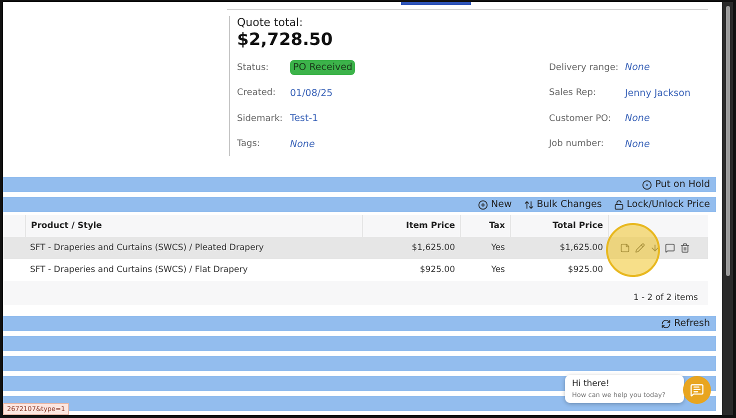 Image resolution: width=736 pixels, height=418 pixels. I want to click on lock-icon, so click(619, 205).